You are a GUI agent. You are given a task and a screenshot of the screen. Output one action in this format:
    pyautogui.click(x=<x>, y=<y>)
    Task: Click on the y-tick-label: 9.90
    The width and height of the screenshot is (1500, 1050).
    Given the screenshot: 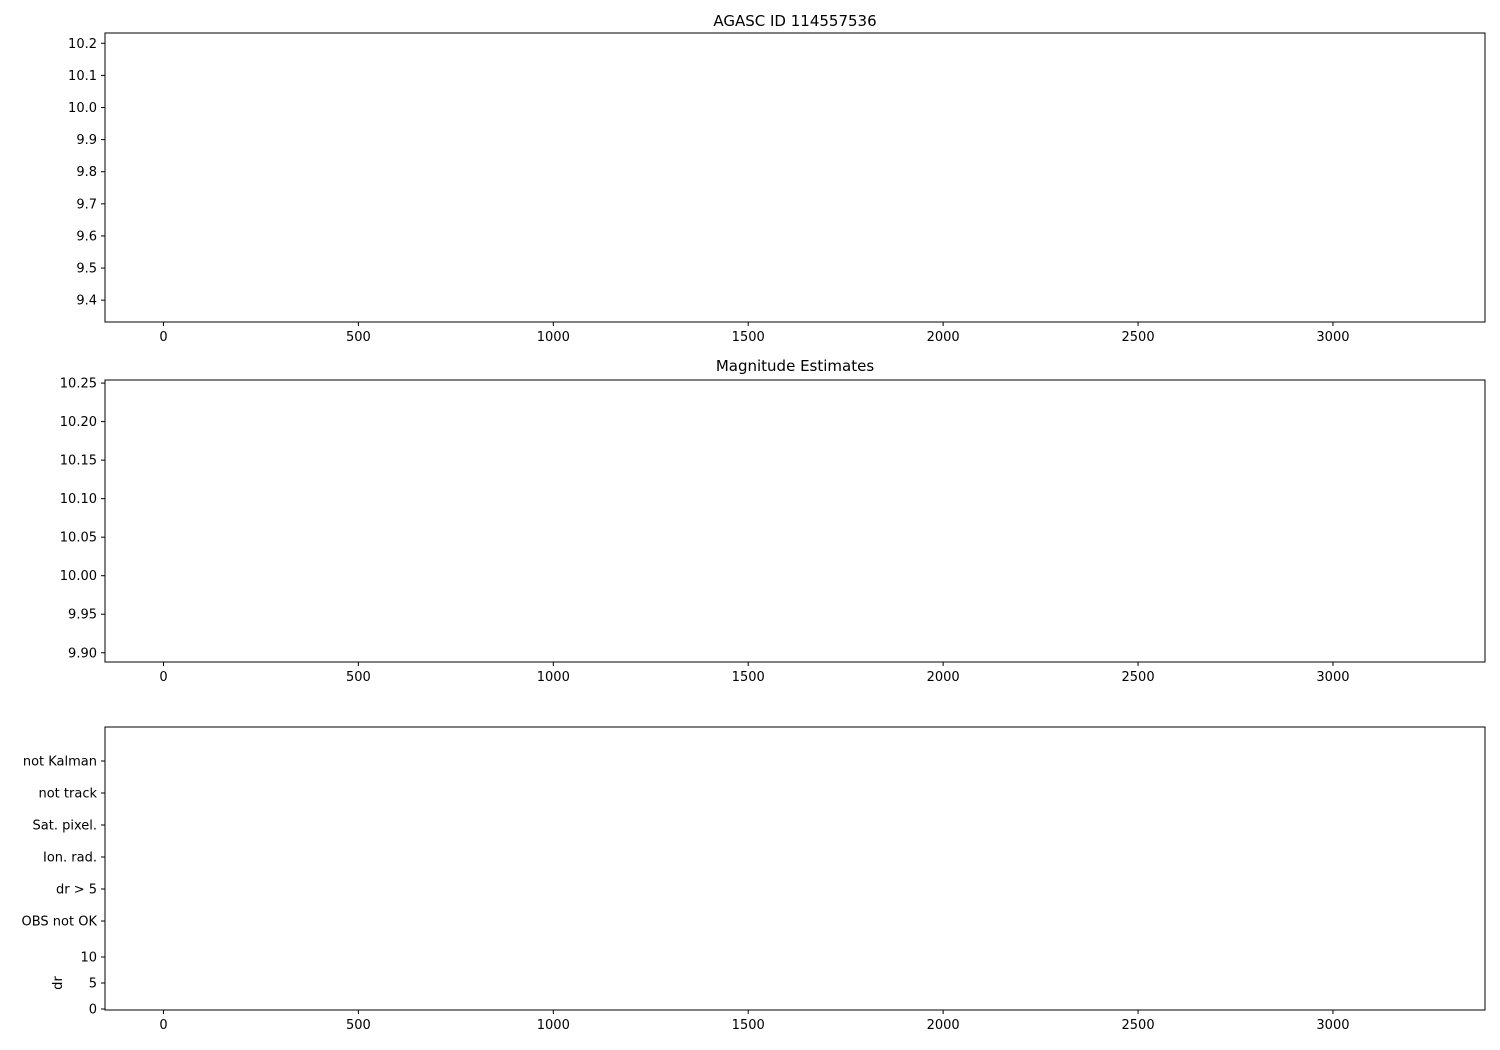 What is the action you would take?
    pyautogui.click(x=82, y=653)
    